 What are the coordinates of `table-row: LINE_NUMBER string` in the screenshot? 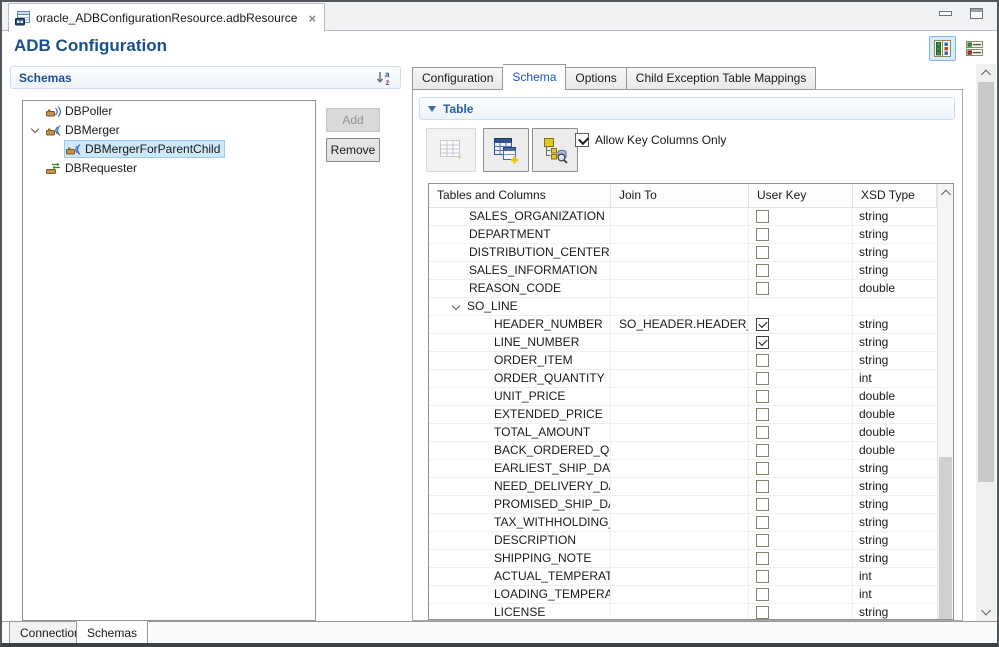 It's located at (683, 343).